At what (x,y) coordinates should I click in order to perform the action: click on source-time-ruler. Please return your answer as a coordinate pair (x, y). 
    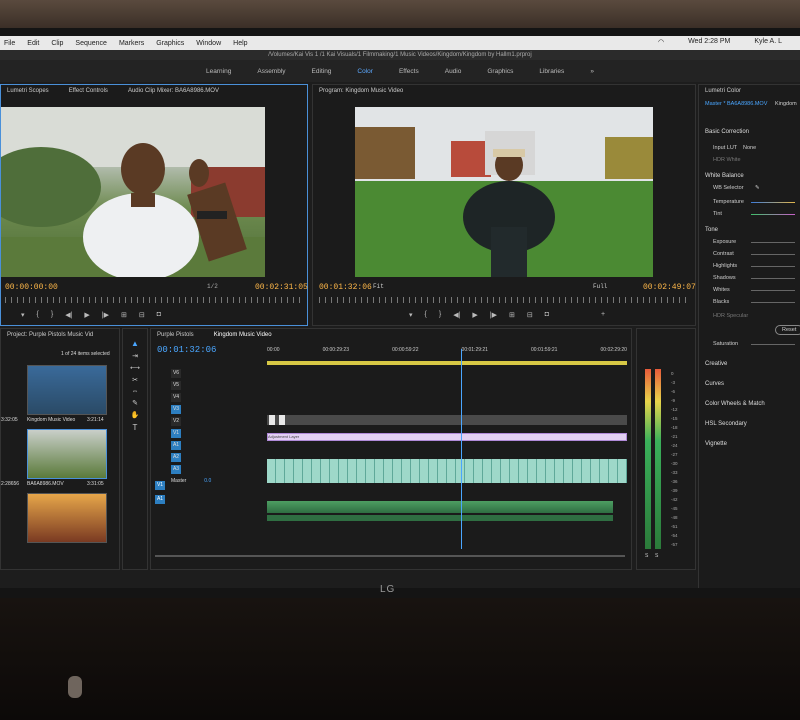
    Looking at the image, I should click on (153, 300).